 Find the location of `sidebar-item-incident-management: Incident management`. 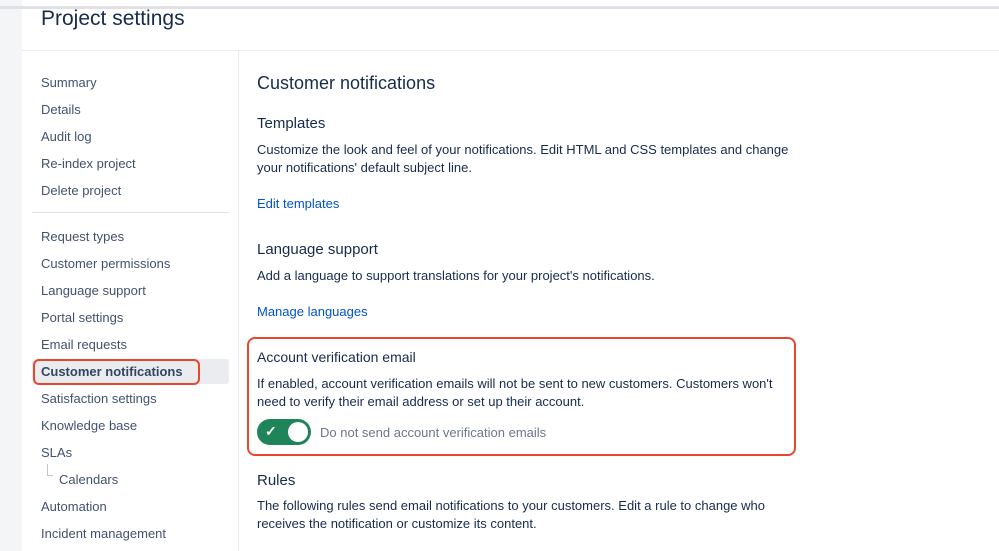

sidebar-item-incident-management: Incident management is located at coordinates (103, 534).